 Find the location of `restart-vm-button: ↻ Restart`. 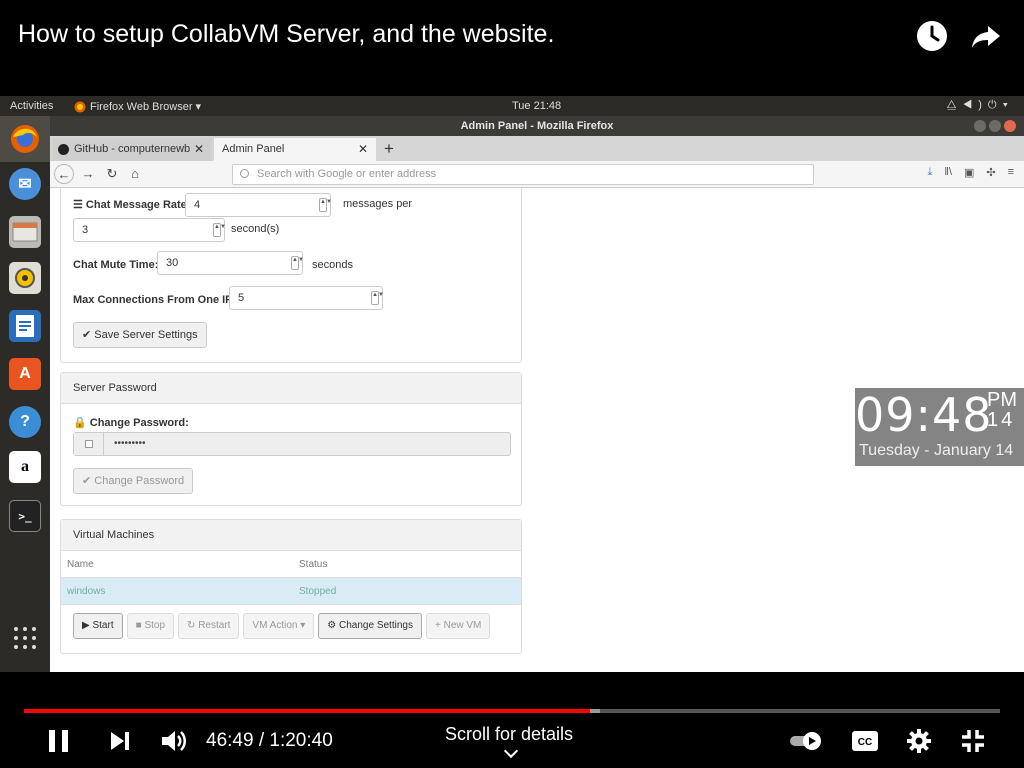

restart-vm-button: ↻ Restart is located at coordinates (209, 626).